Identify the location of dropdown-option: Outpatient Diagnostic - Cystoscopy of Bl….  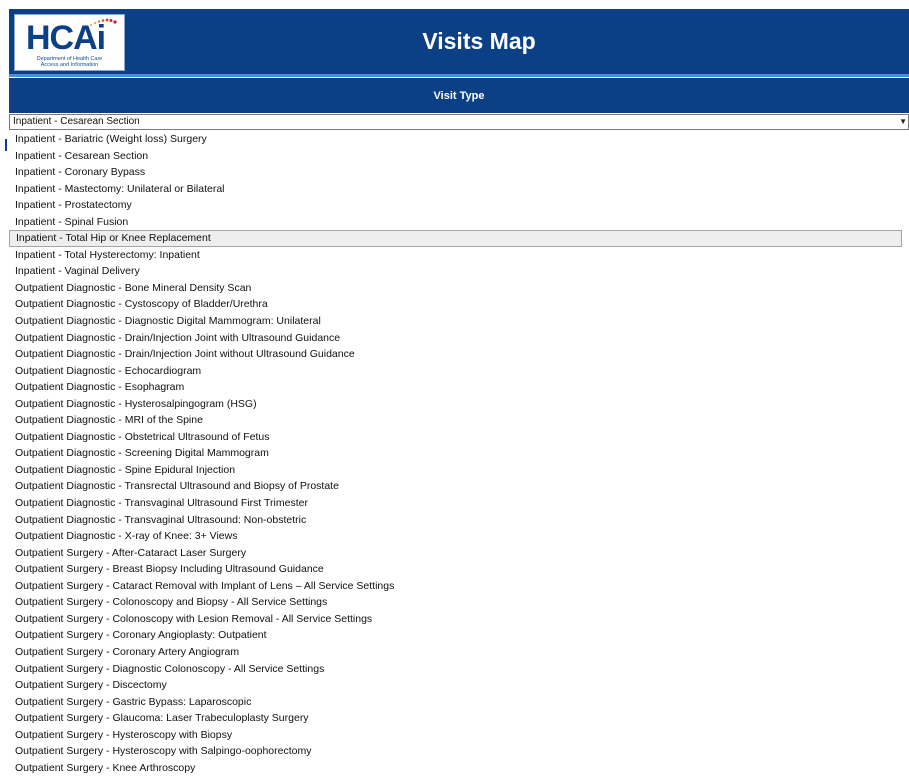
(459, 304).